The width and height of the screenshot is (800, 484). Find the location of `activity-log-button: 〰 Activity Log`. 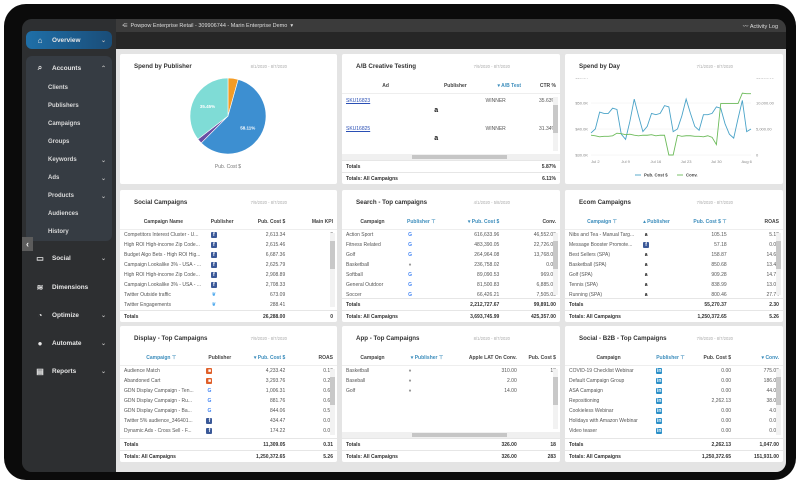

activity-log-button: 〰 Activity Log is located at coordinates (760, 26).